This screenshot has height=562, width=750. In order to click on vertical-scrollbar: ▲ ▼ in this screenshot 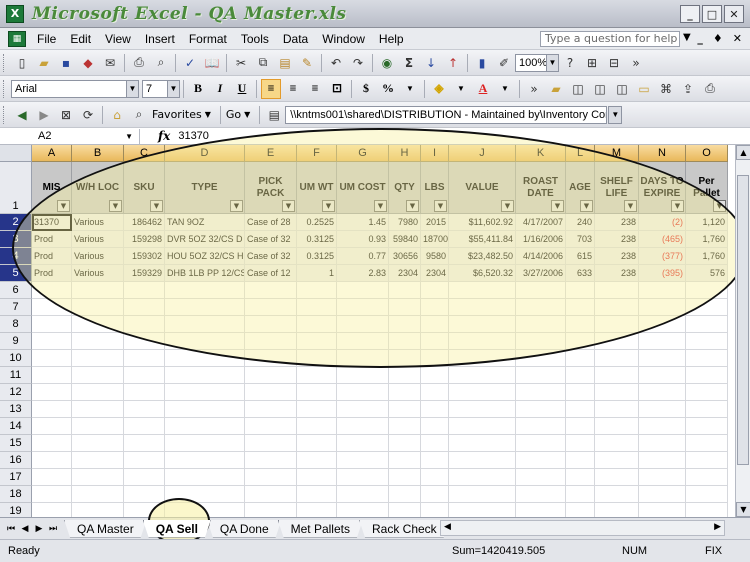, I will do `click(742, 331)`.